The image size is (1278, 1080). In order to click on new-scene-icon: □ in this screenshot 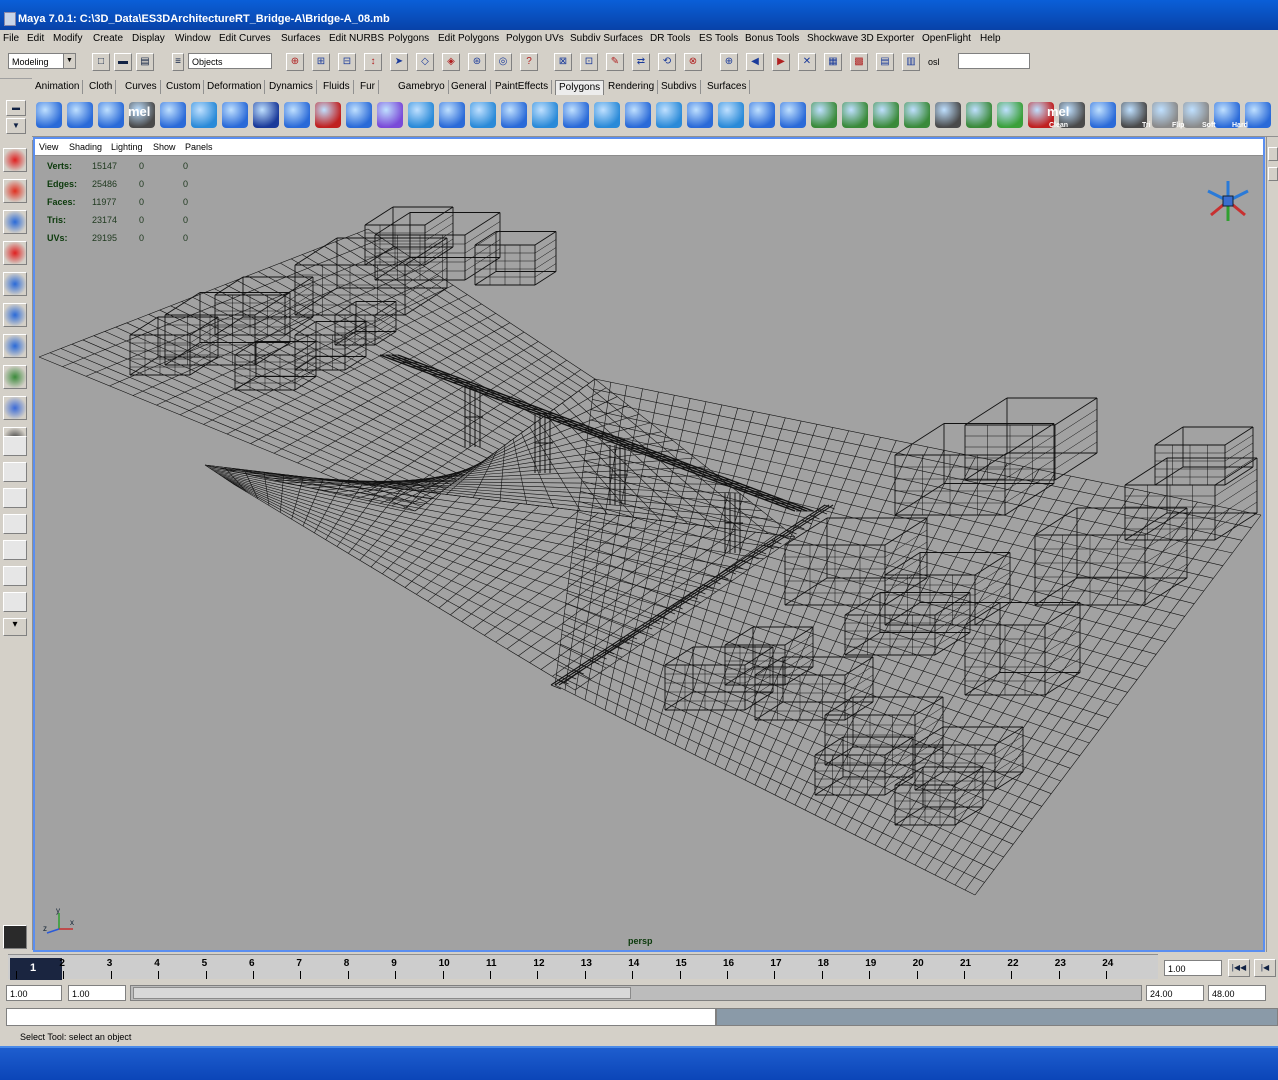, I will do `click(101, 62)`.